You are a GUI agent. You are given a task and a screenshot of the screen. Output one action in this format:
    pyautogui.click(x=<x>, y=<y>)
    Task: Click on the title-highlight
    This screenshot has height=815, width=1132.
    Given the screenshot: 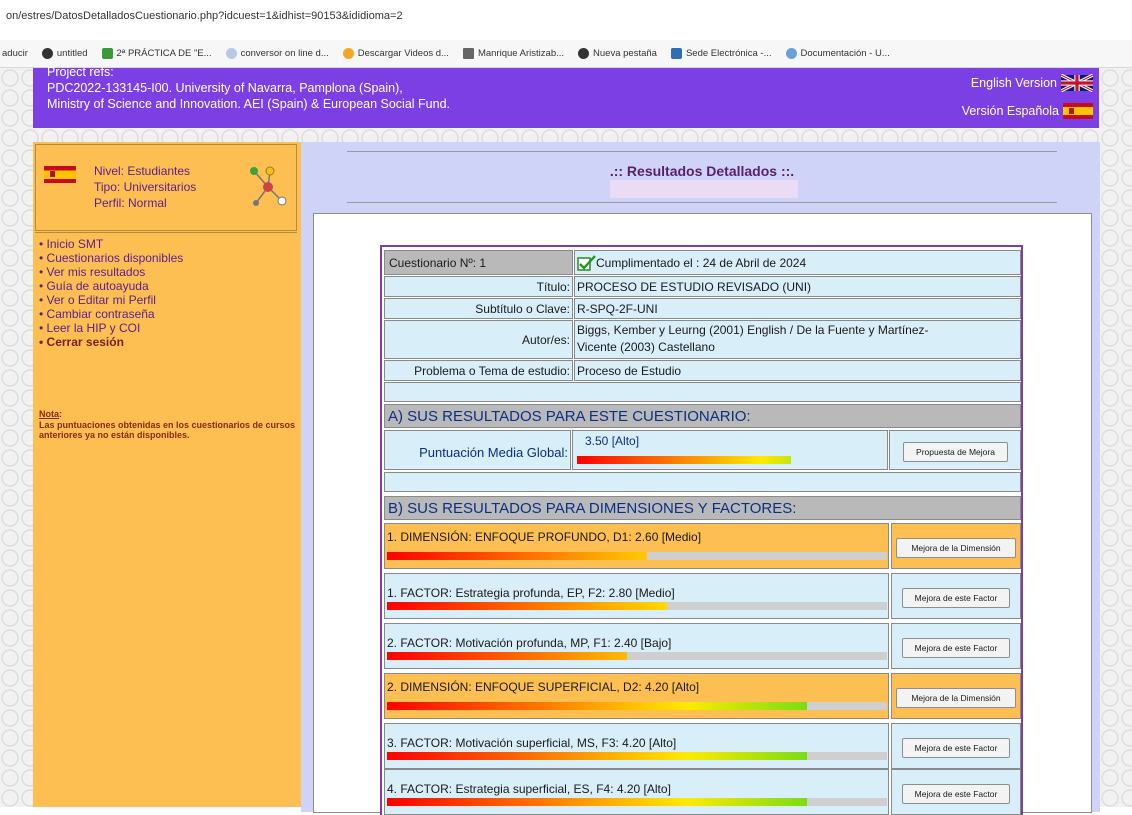 What is the action you would take?
    pyautogui.click(x=704, y=189)
    